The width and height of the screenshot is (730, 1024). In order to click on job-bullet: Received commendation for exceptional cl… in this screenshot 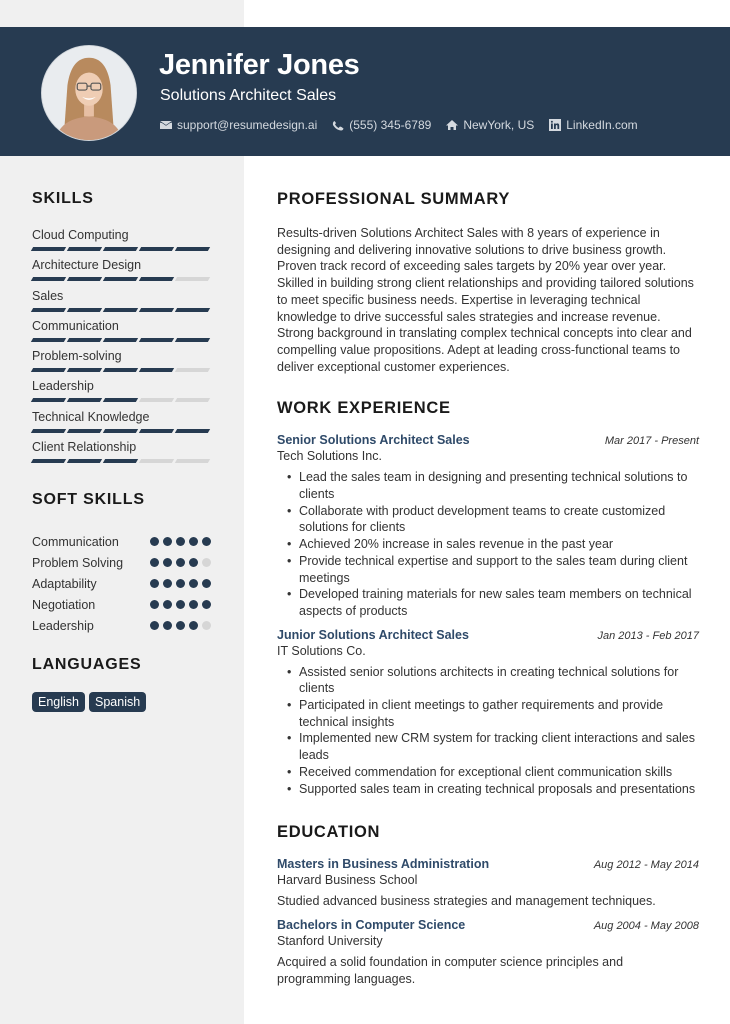, I will do `click(493, 772)`.